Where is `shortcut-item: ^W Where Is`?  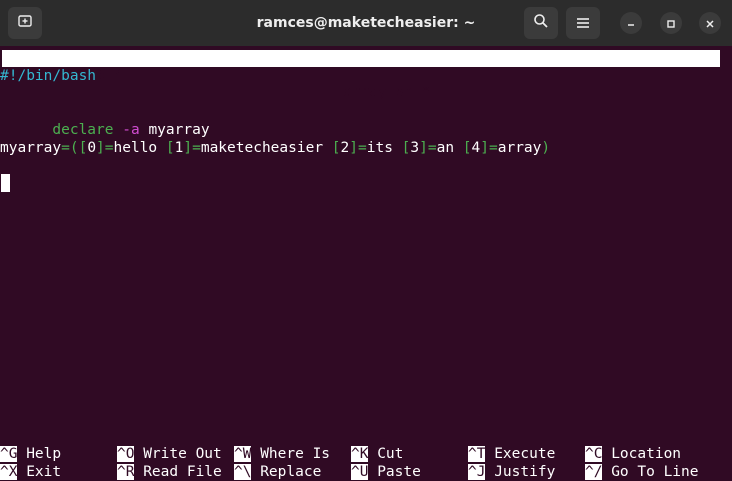 shortcut-item: ^W Where Is is located at coordinates (282, 454).